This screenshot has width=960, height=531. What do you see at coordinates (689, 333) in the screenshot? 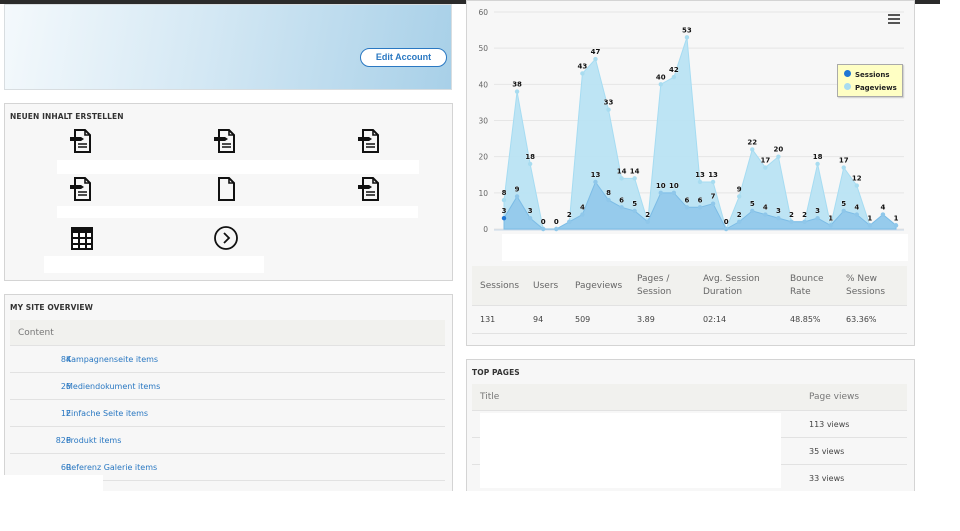
I see `divider` at bounding box center [689, 333].